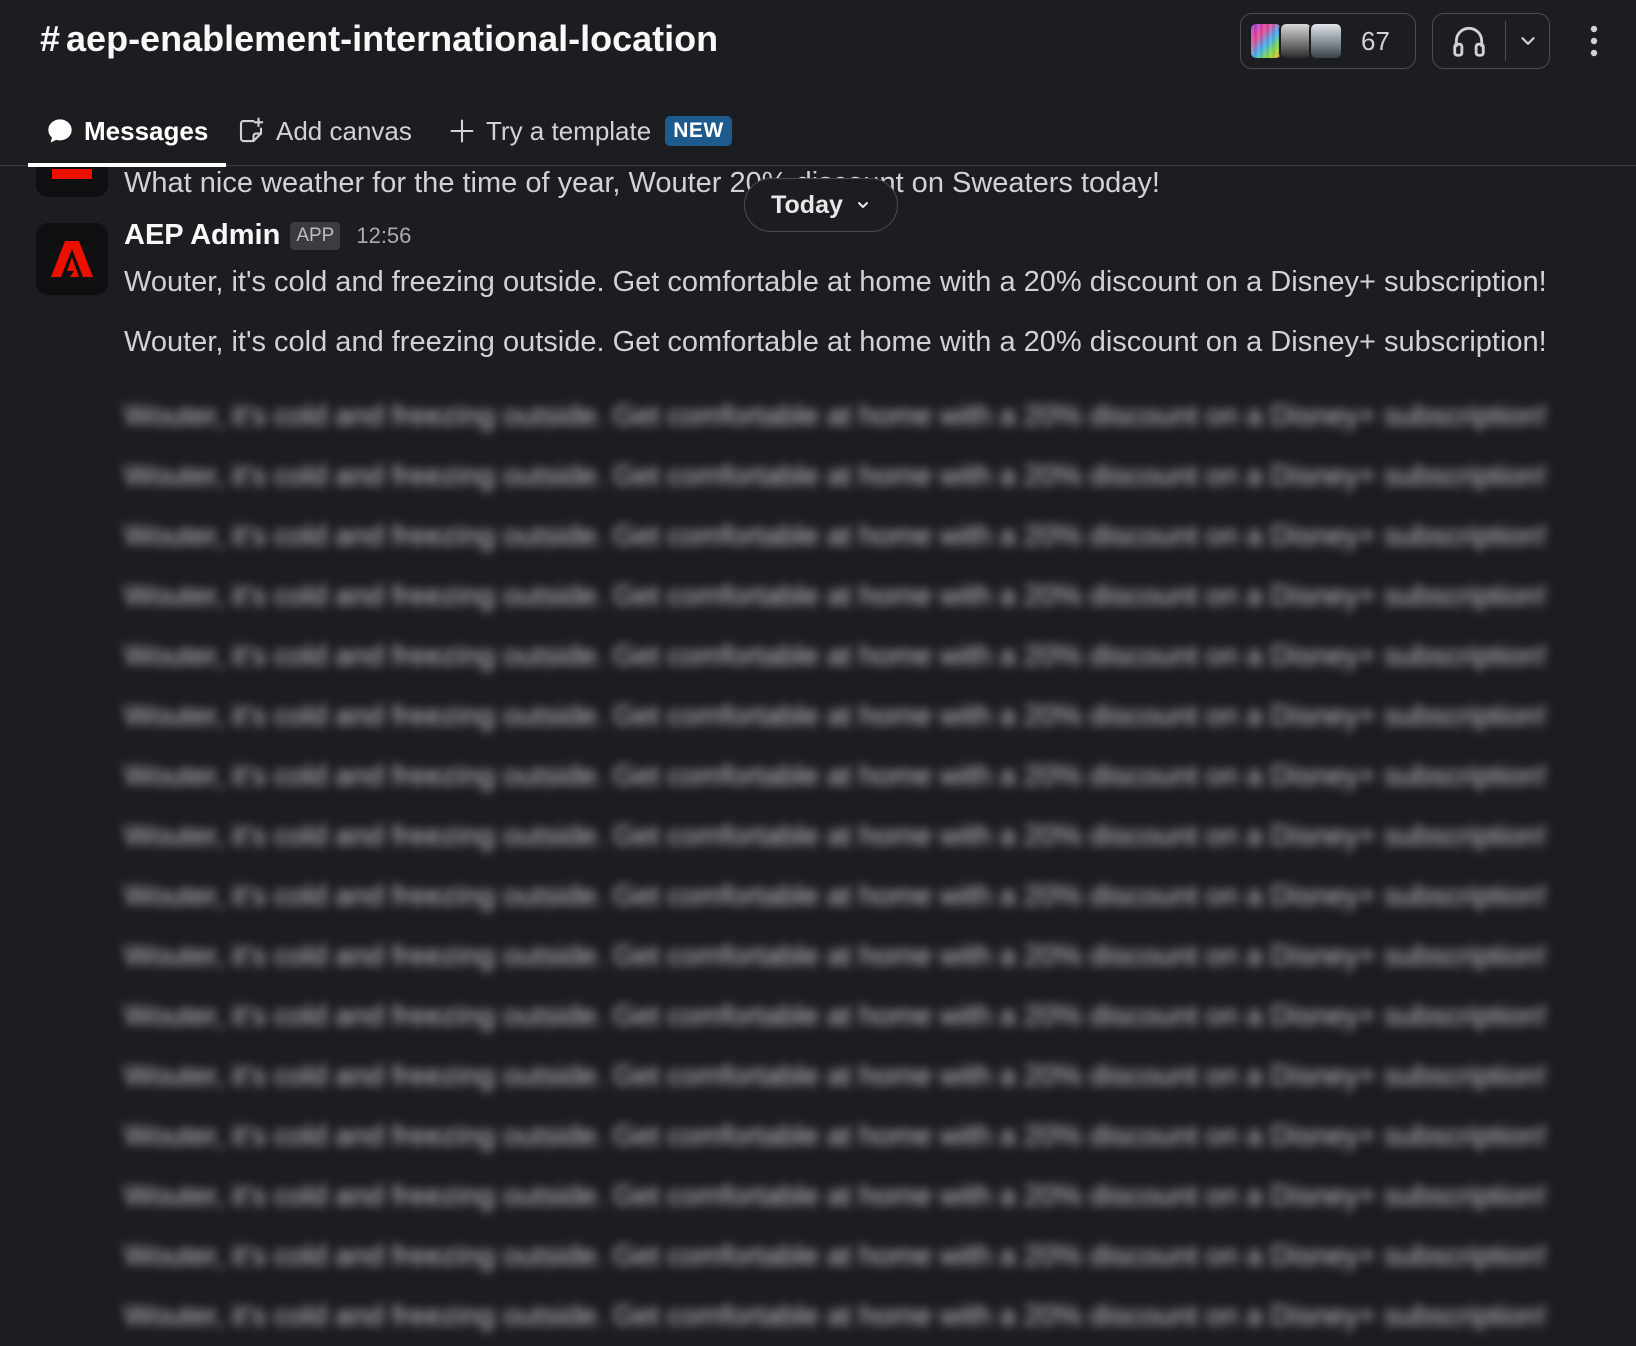 The image size is (1636, 1346). I want to click on new-badge: NEW, so click(698, 131).